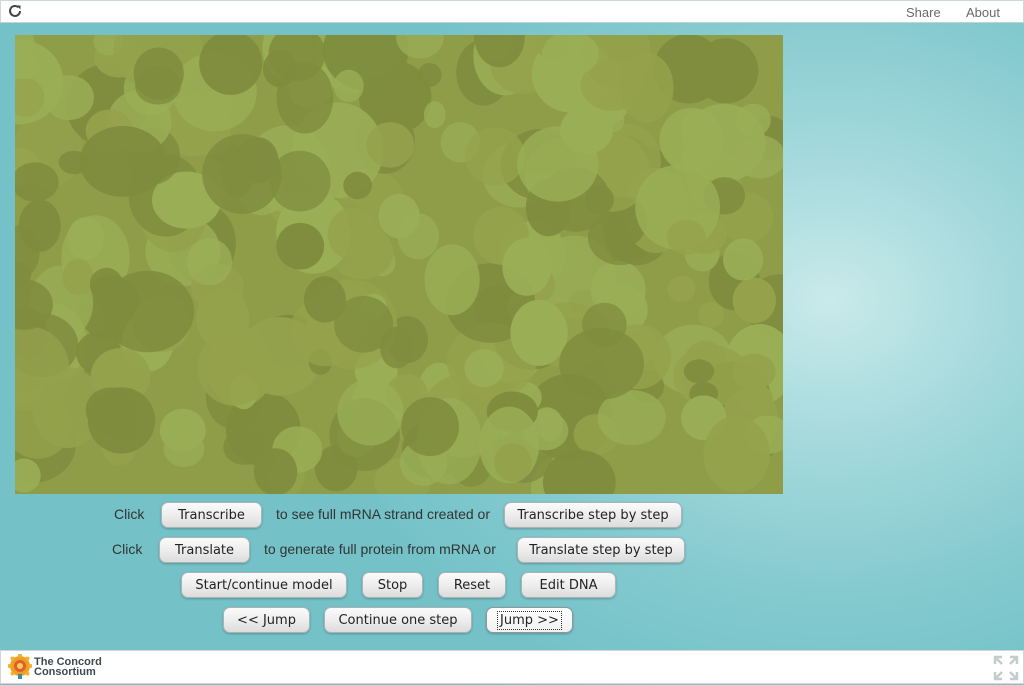 This screenshot has width=1024, height=685. Describe the element at coordinates (15, 11) in the screenshot. I see `reload-icon` at that location.